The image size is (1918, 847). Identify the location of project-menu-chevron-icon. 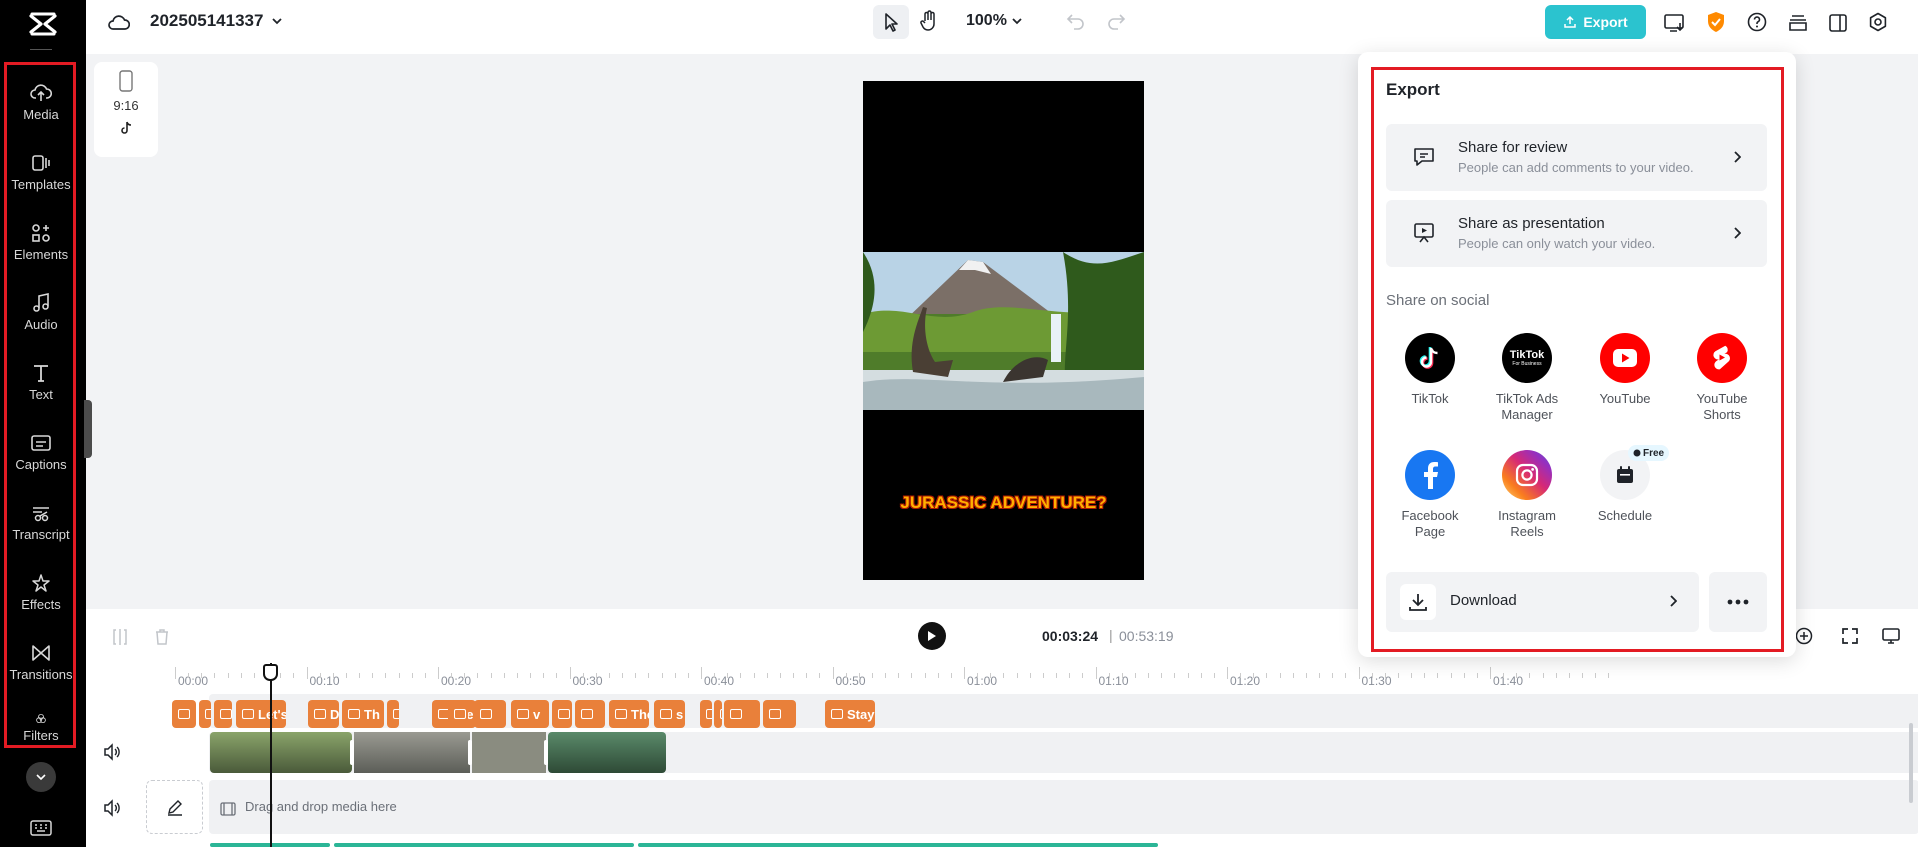
(277, 21).